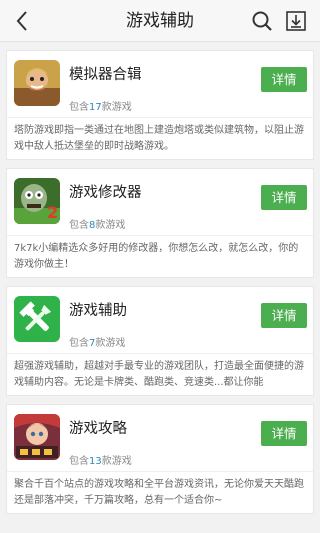 This screenshot has width=320, height=533. What do you see at coordinates (37, 437) in the screenshot?
I see `game-guide-icon` at bounding box center [37, 437].